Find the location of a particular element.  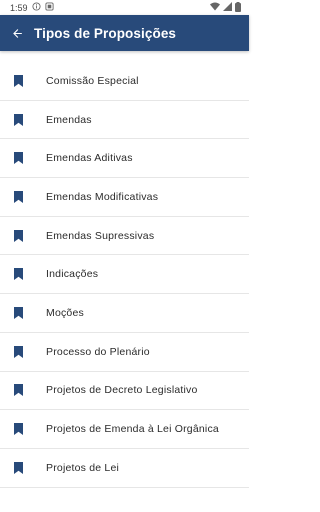

back-button is located at coordinates (17, 33).